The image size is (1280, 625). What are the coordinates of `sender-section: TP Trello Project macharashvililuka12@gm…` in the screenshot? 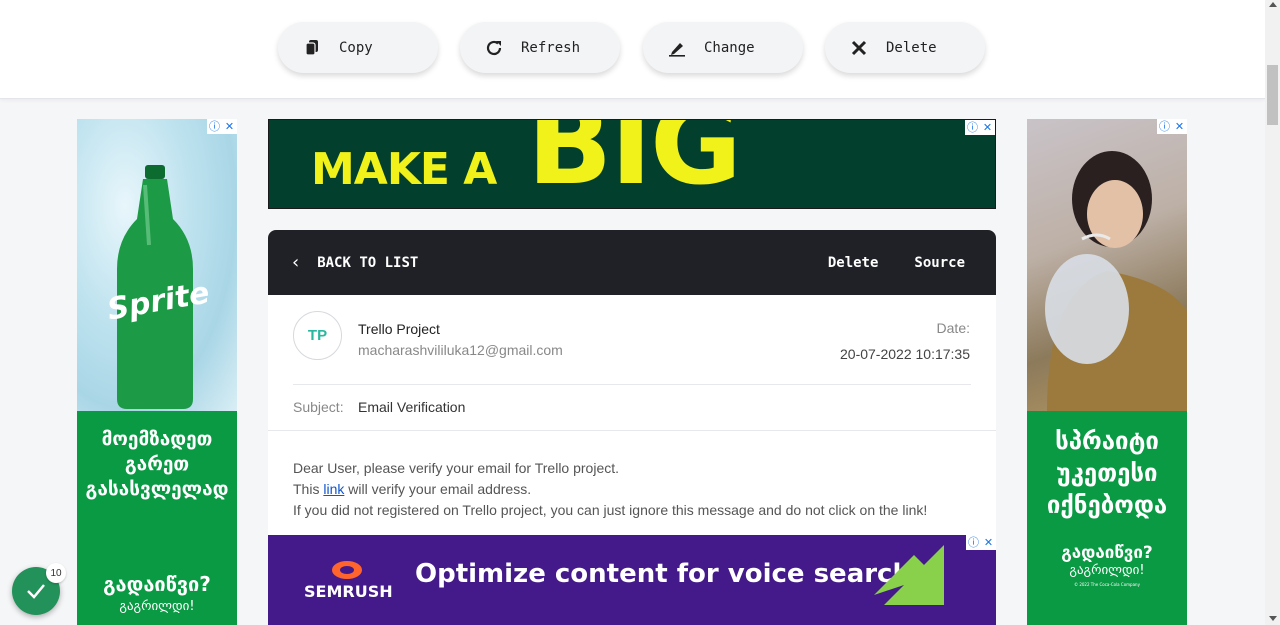 It's located at (632, 340).